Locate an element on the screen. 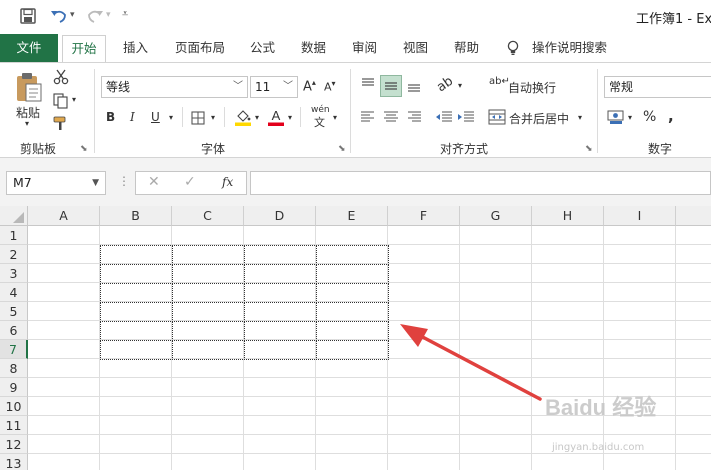 This screenshot has height=470, width=711. watermark-text: Baidu 经验 is located at coordinates (601, 407).